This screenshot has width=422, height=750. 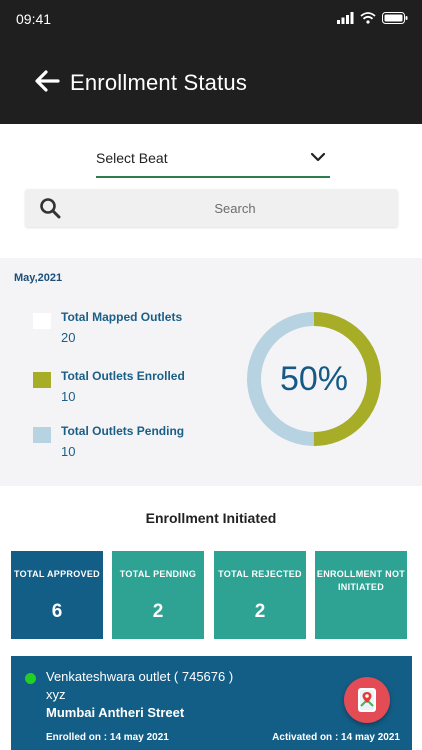 What do you see at coordinates (42, 380) in the screenshot?
I see `legend-swatch-enrolled` at bounding box center [42, 380].